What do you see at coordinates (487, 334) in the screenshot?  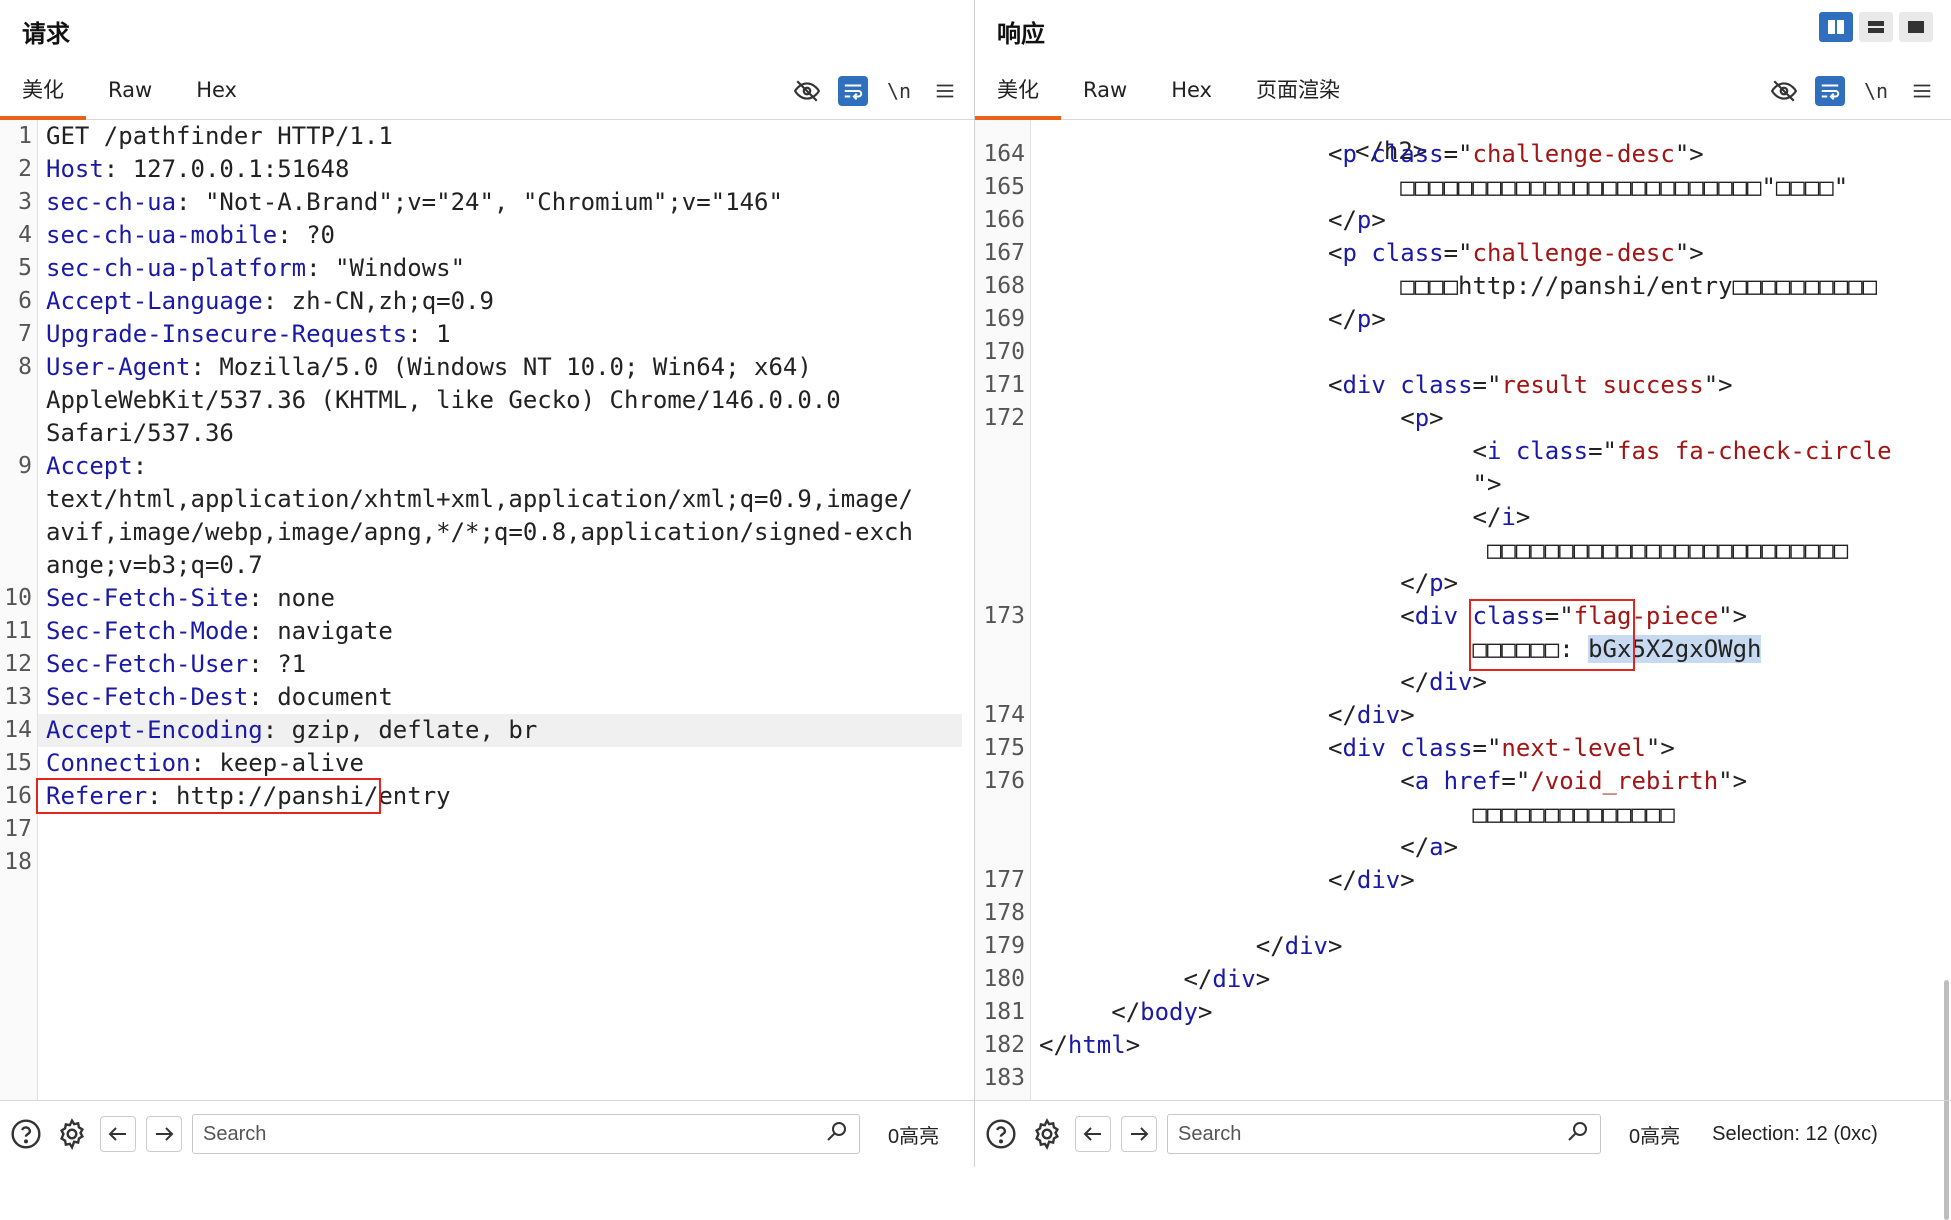 I see `code-line: 7 Upgrade-Insecure-Requests: 1` at bounding box center [487, 334].